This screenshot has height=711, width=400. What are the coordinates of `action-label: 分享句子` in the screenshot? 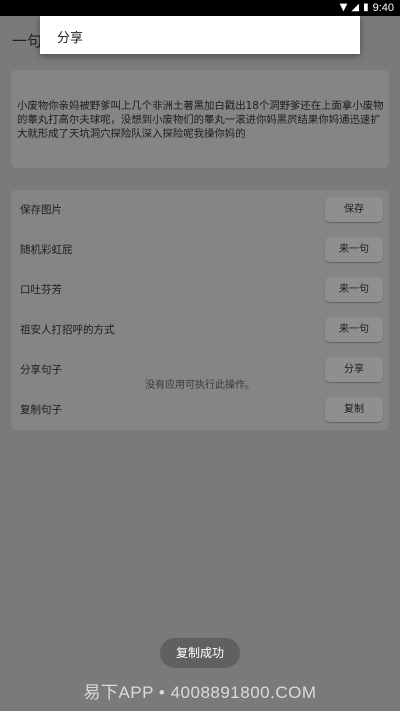 It's located at (41, 370).